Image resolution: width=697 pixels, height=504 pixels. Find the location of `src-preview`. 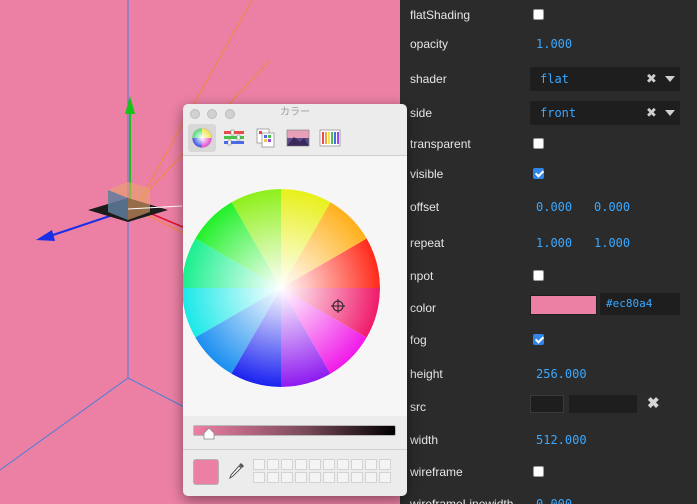

src-preview is located at coordinates (547, 404).